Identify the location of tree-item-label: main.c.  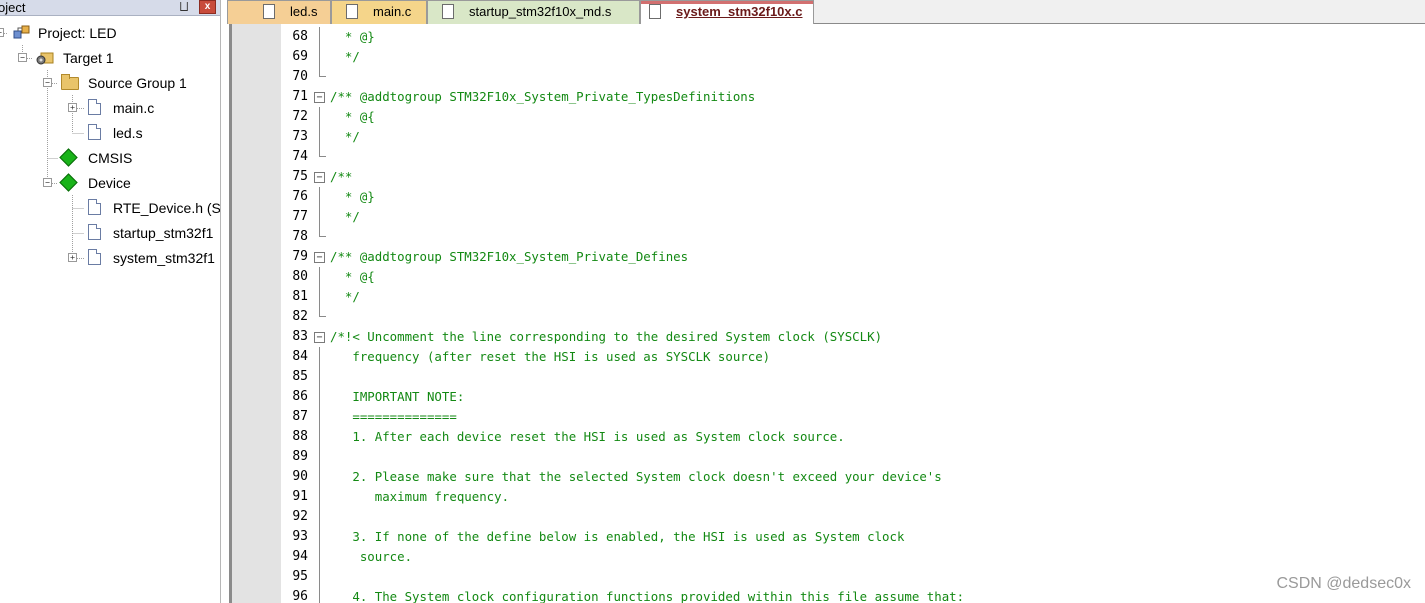
(134, 108).